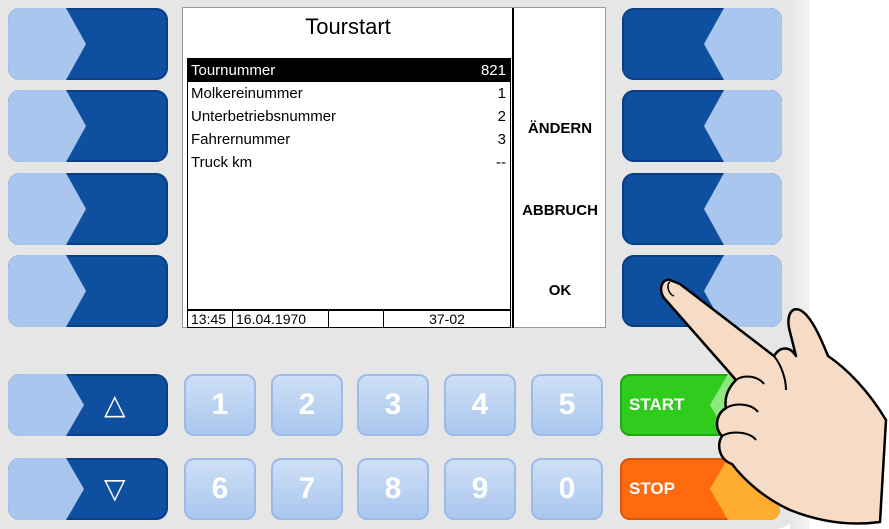 This screenshot has width=889, height=529. What do you see at coordinates (493, 70) in the screenshot?
I see `list-item-value: 821` at bounding box center [493, 70].